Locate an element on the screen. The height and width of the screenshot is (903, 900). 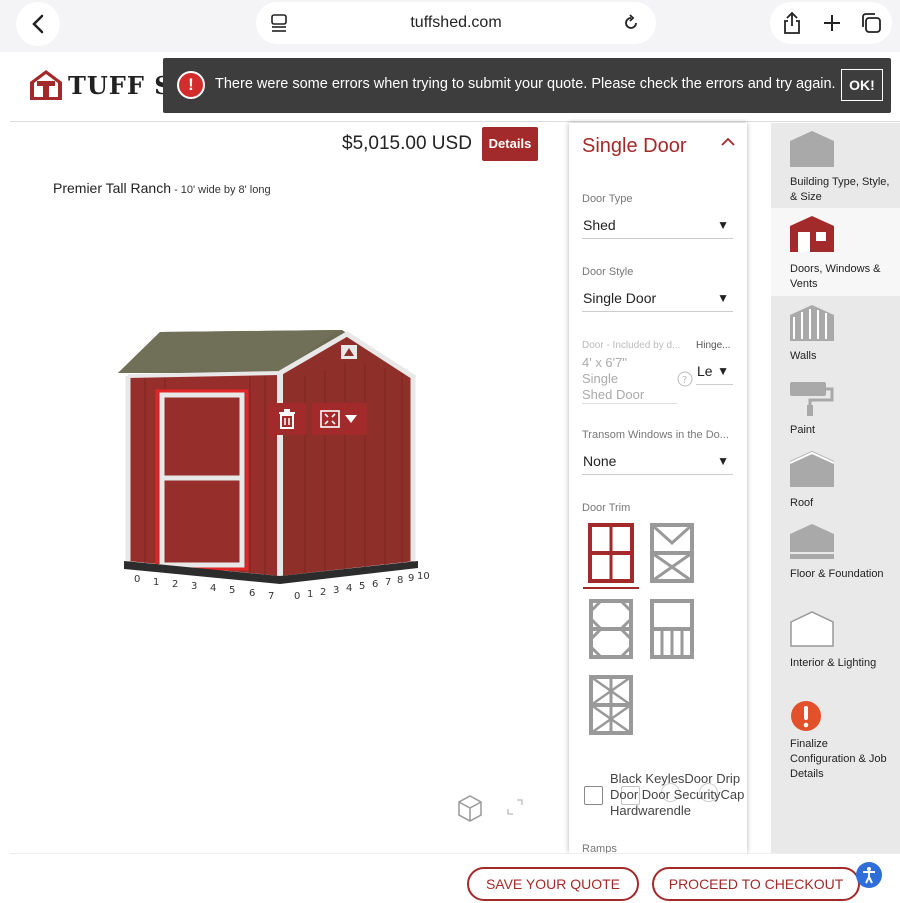
address-bar: tuffshed.com is located at coordinates (456, 23).